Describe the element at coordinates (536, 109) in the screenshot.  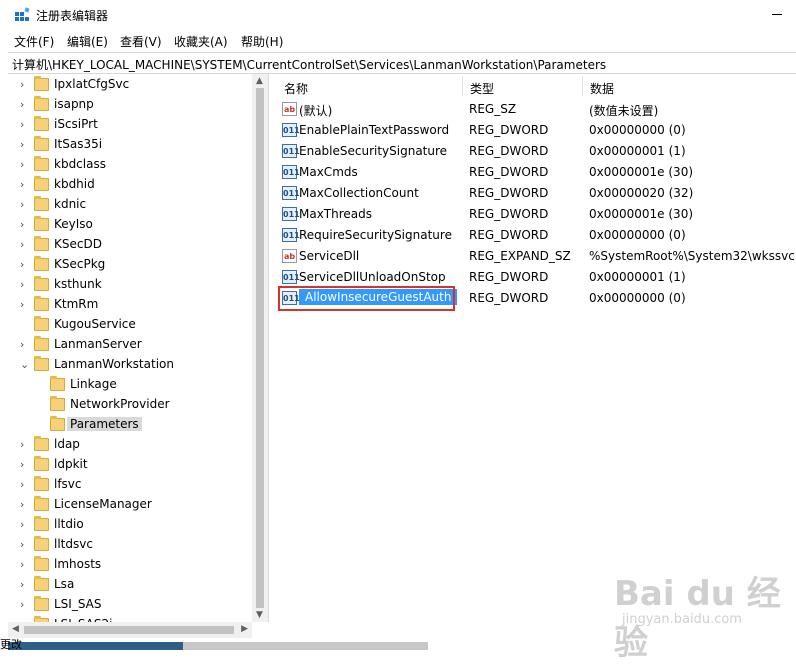
I see `value-row: ab (默认) REG_SZ (数值未设置)` at that location.